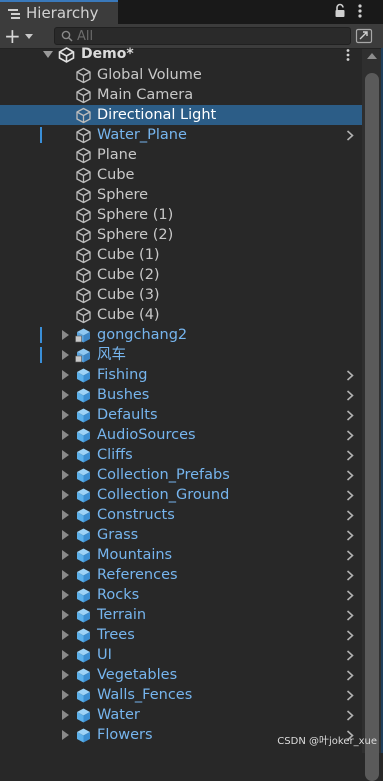 The height and width of the screenshot is (781, 383). What do you see at coordinates (372, 427) in the screenshot?
I see `scrollbar-thumb` at bounding box center [372, 427].